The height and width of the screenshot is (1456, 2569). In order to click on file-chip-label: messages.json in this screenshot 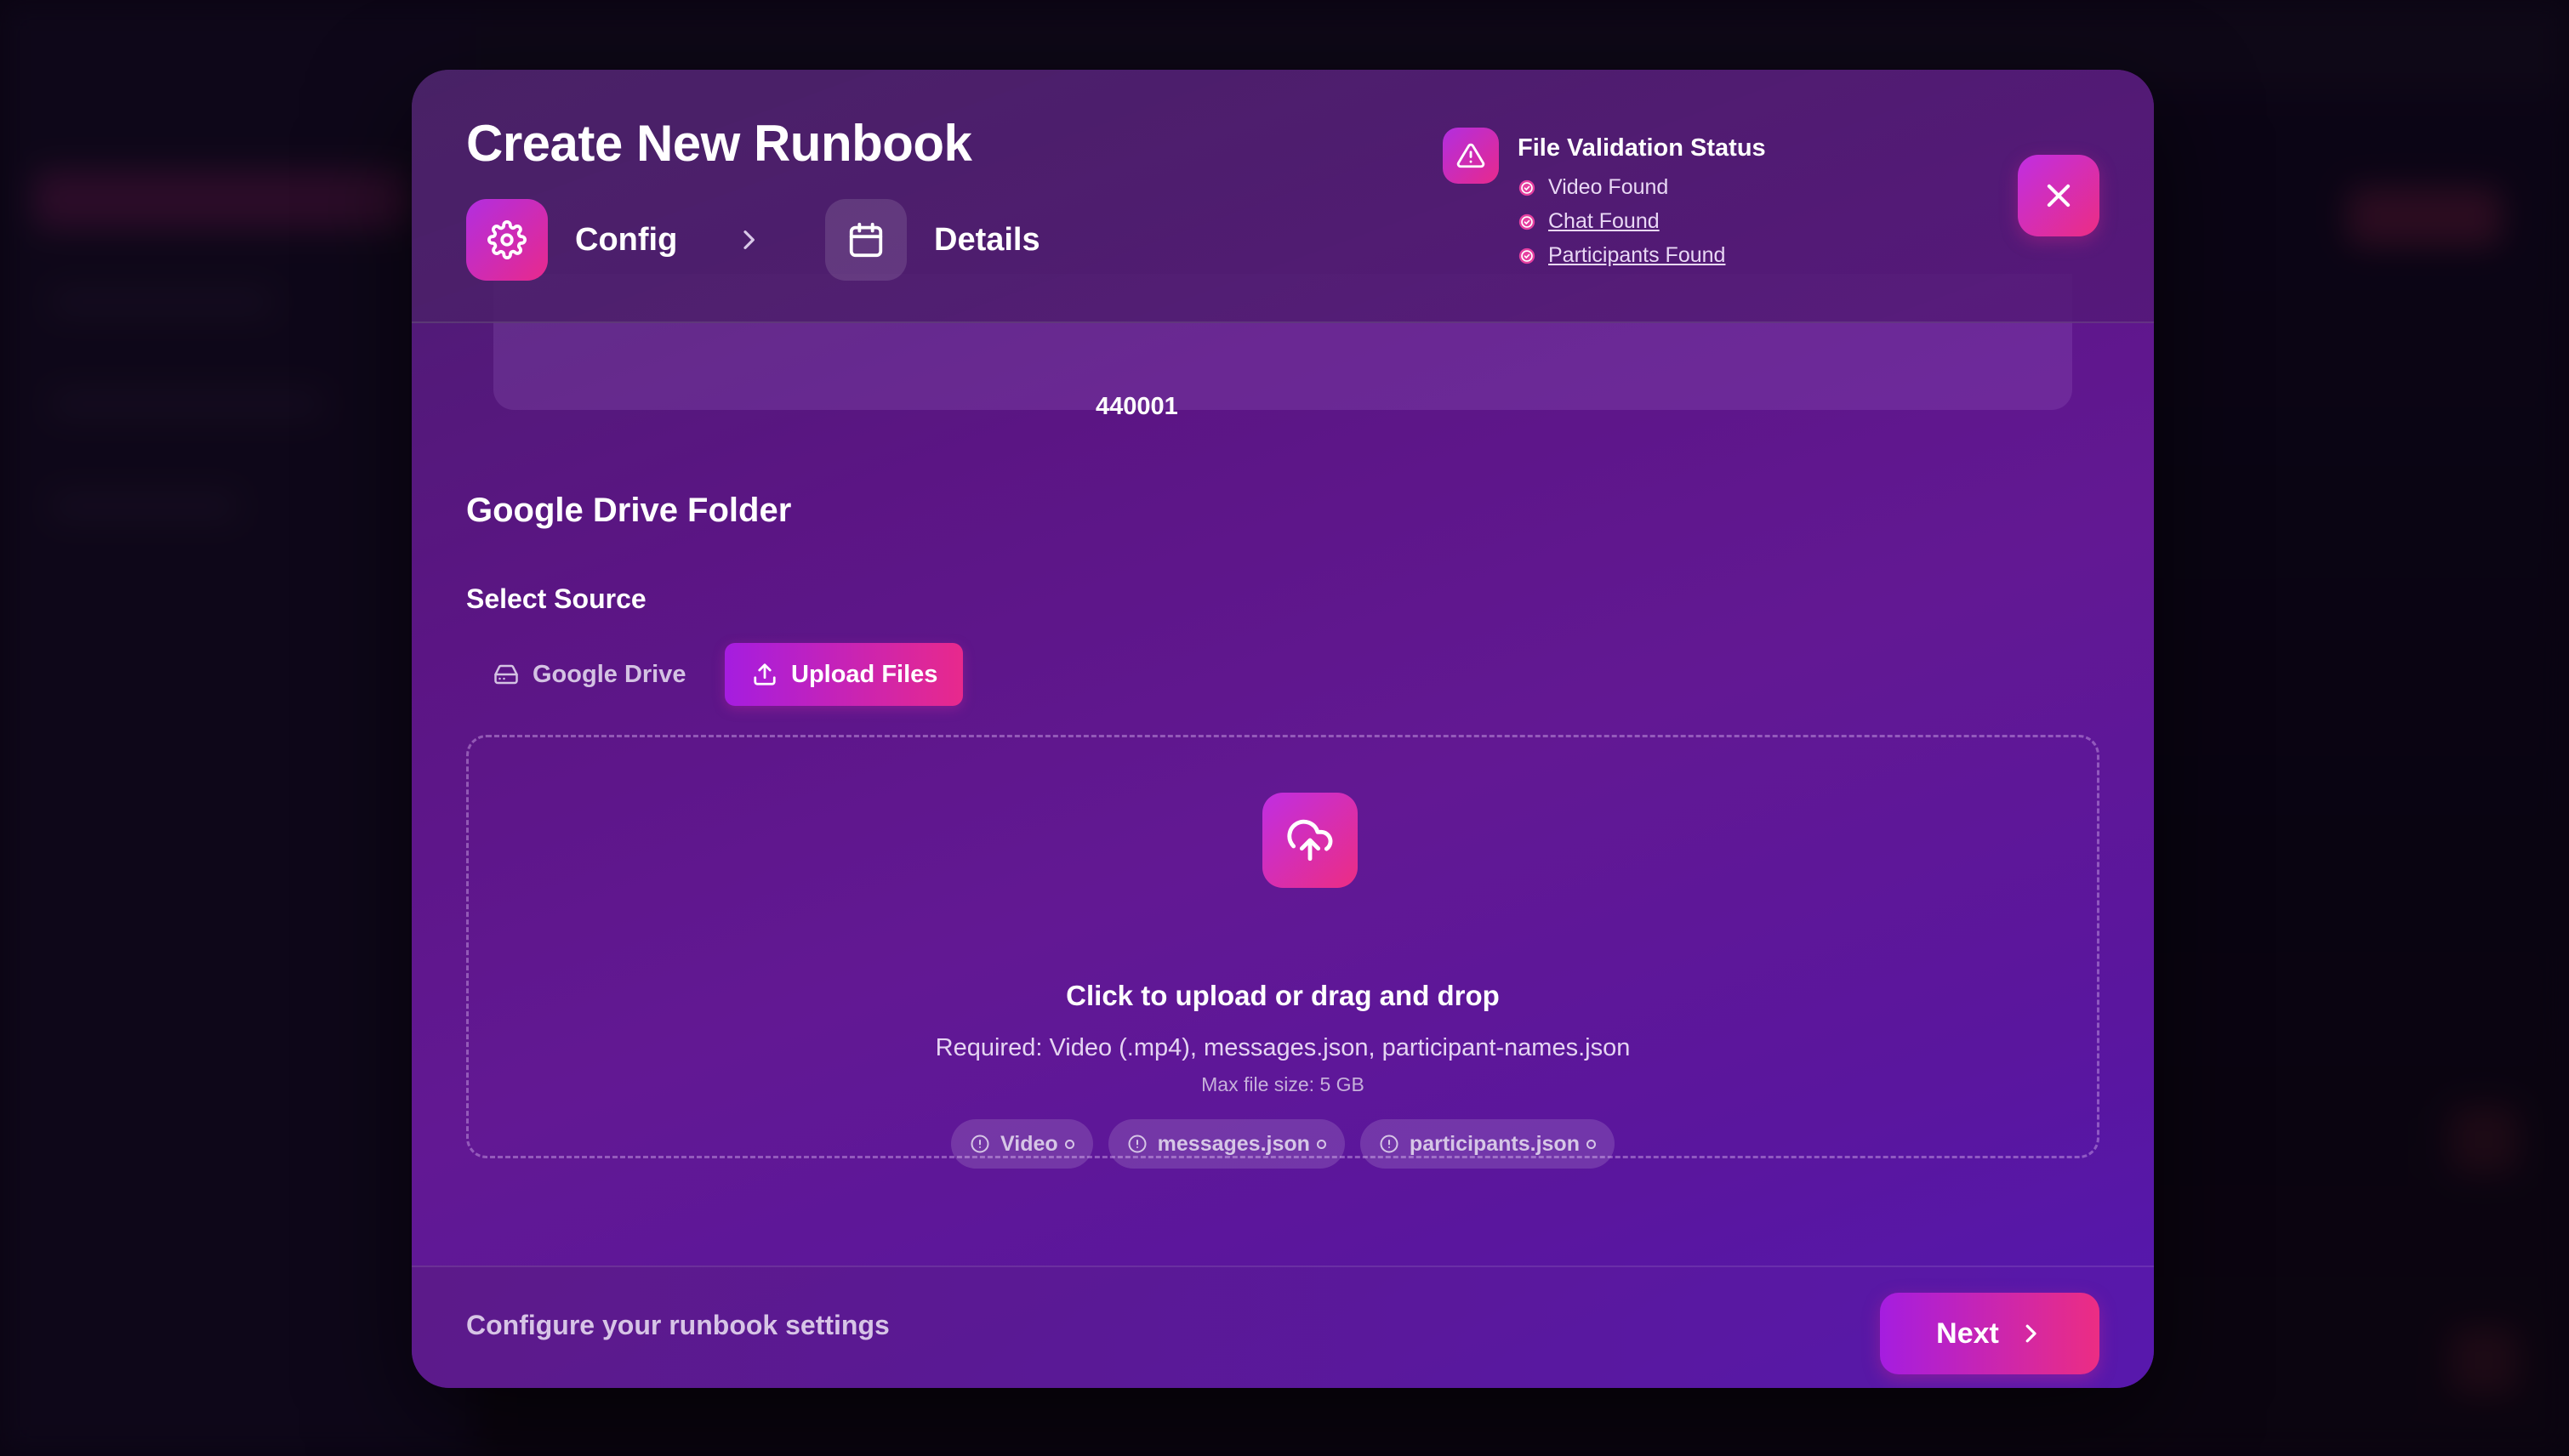, I will do `click(1233, 1143)`.